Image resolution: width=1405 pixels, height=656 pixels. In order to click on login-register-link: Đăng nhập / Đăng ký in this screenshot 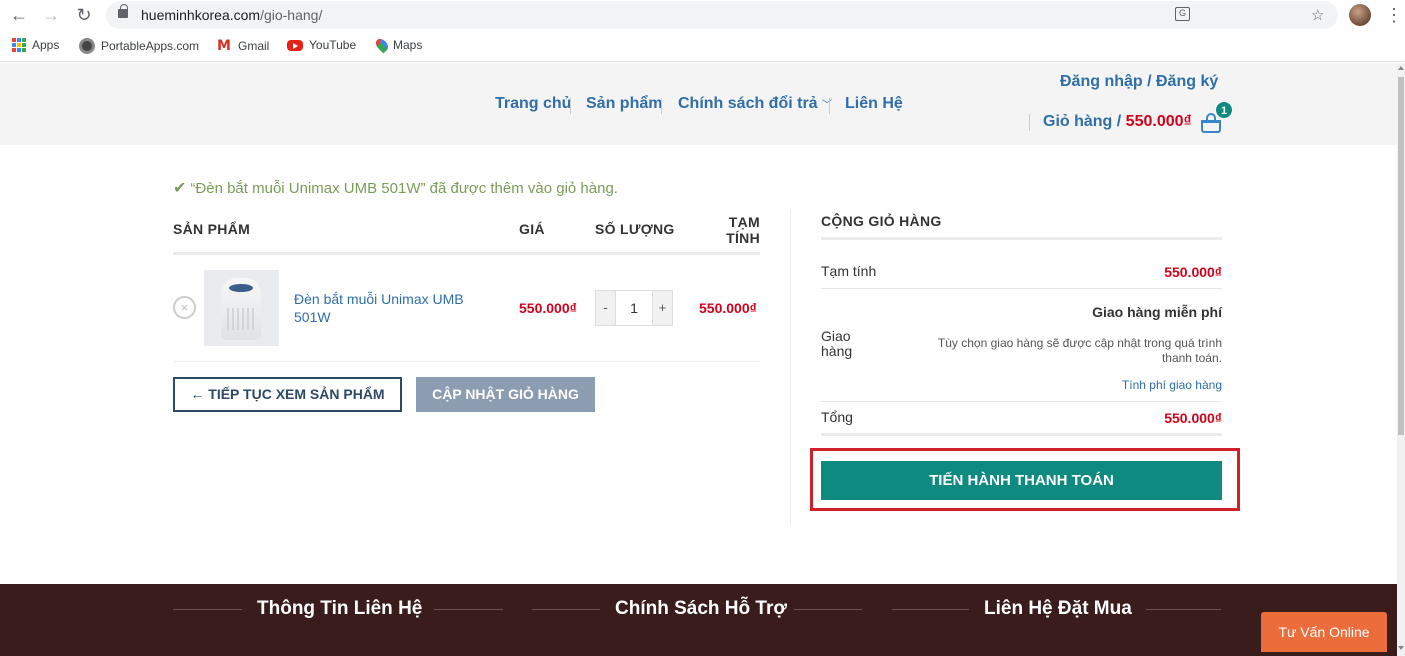, I will do `click(1139, 82)`.